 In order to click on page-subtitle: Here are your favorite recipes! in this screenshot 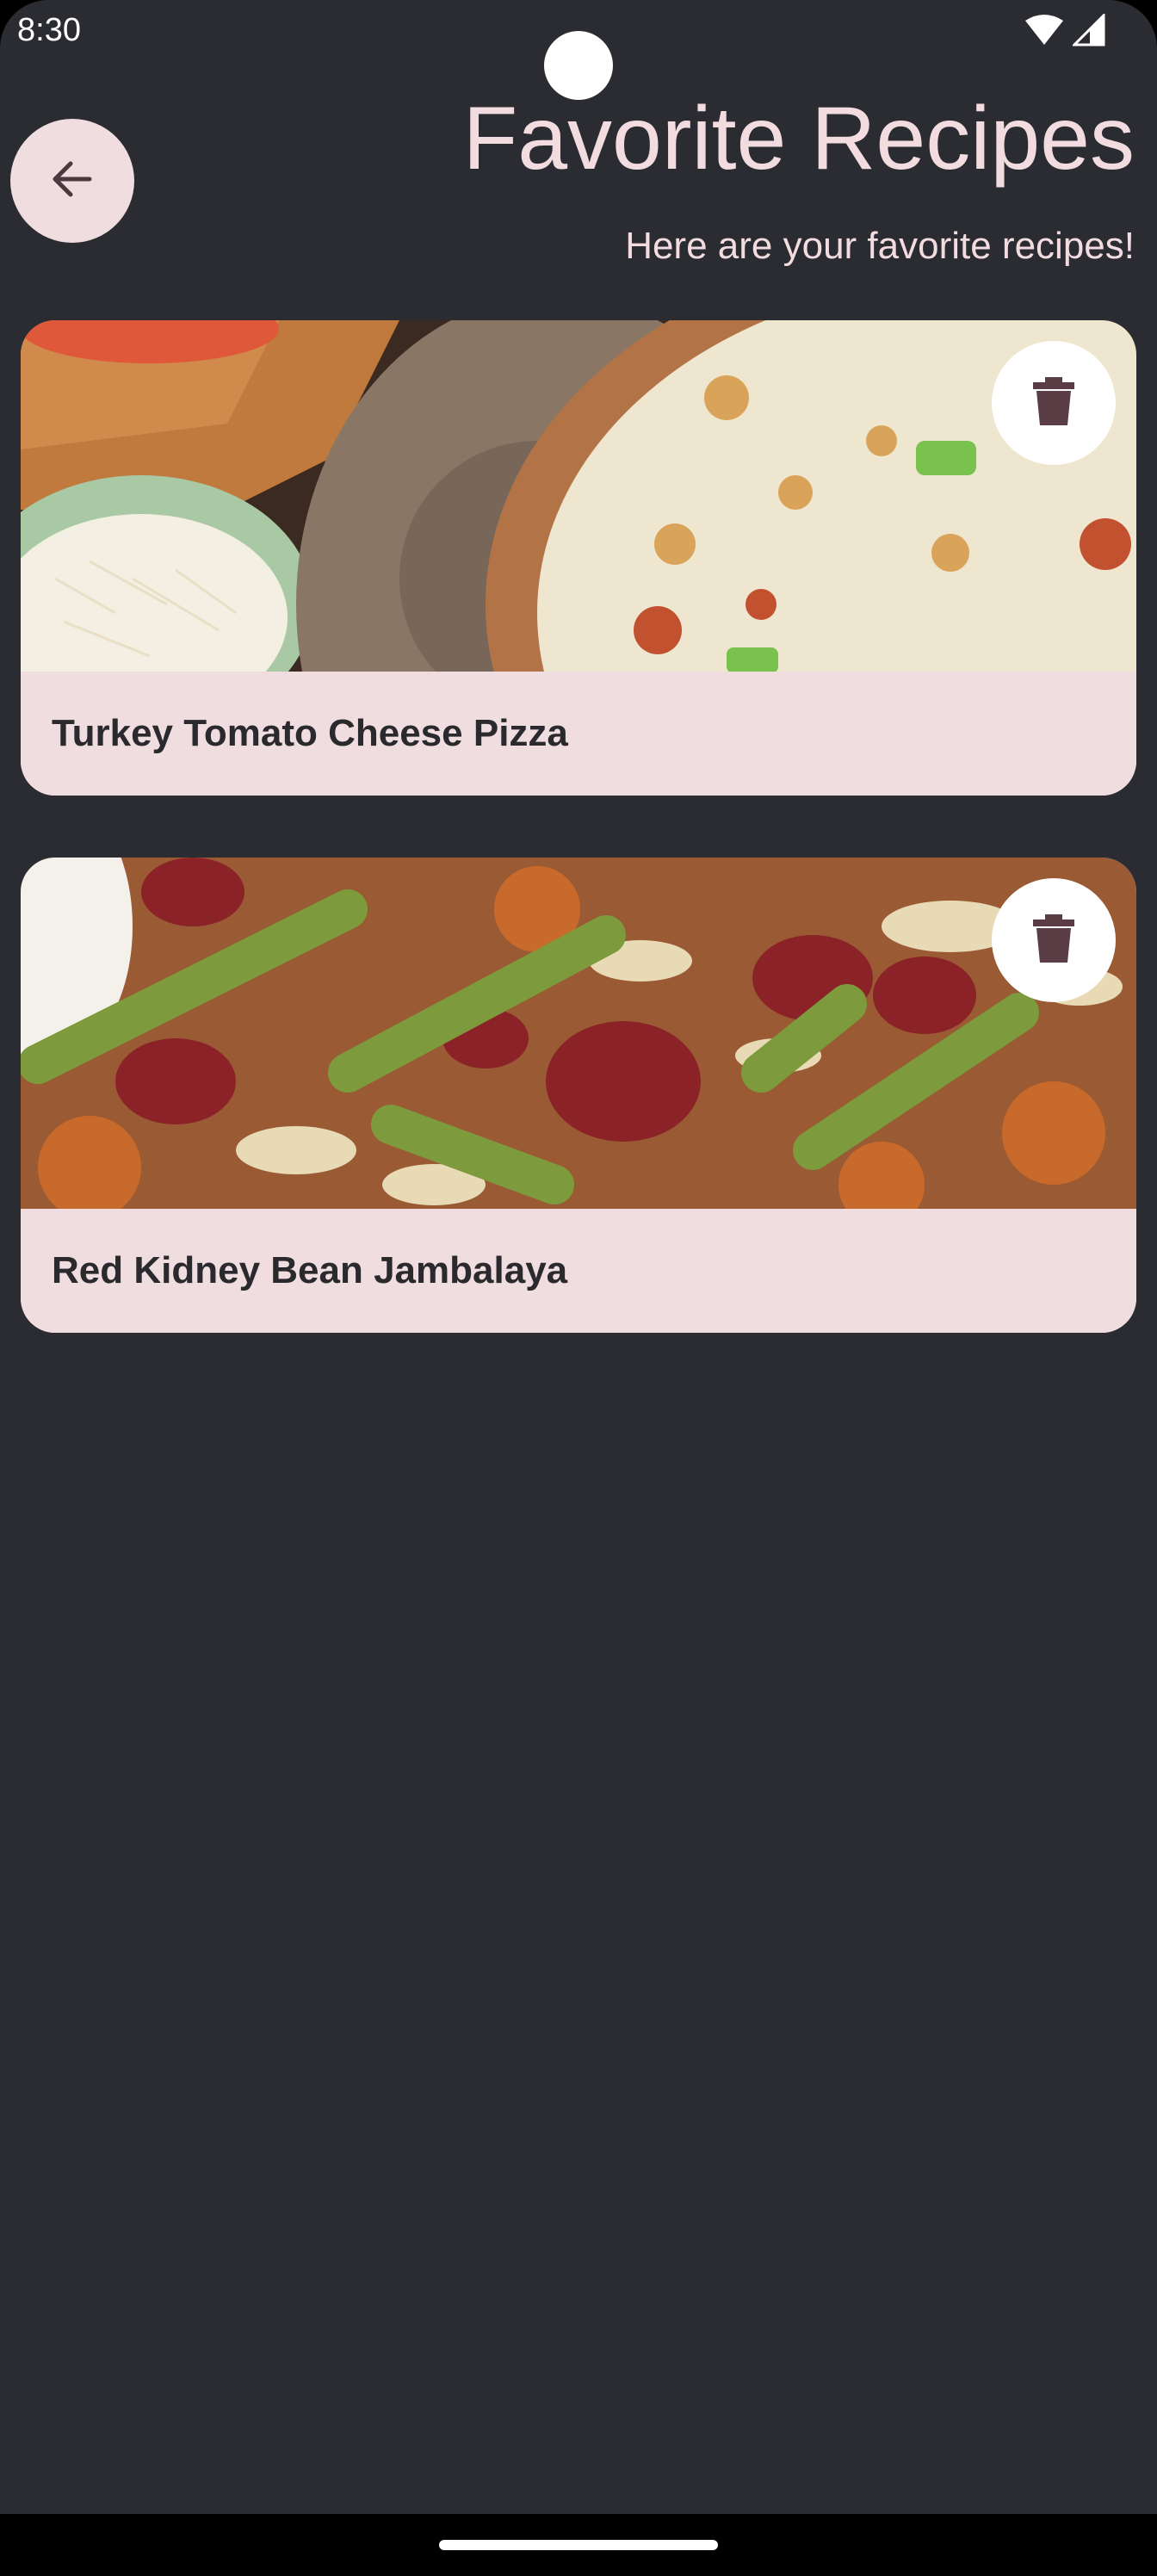, I will do `click(880, 246)`.